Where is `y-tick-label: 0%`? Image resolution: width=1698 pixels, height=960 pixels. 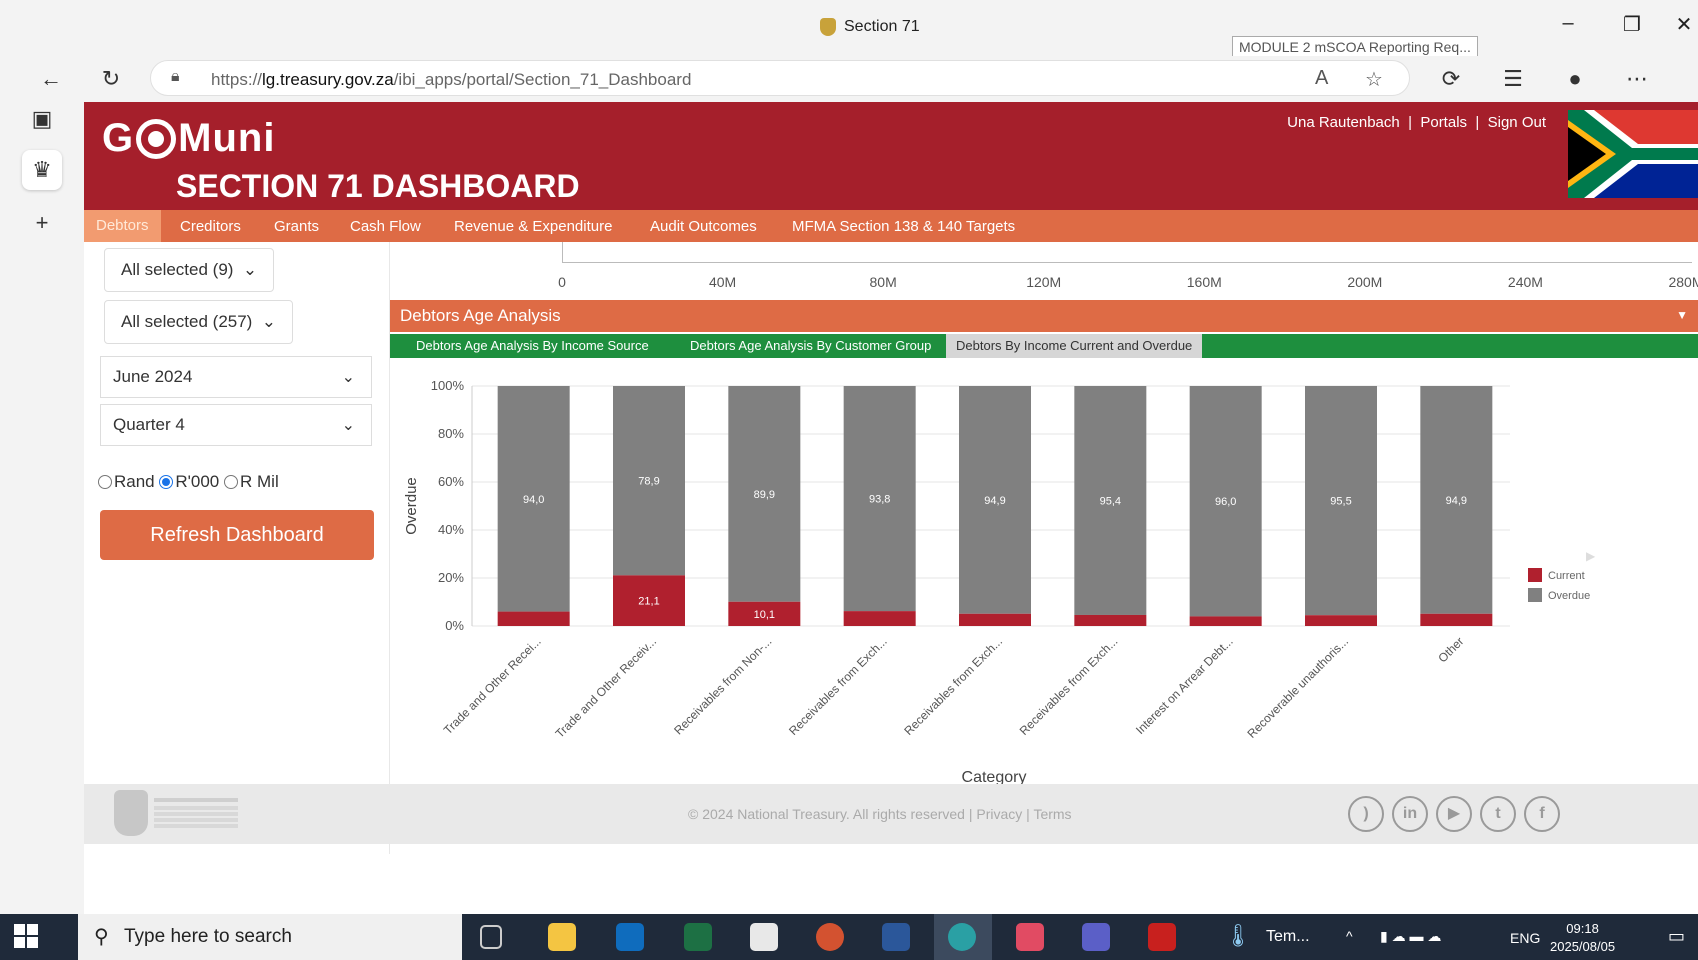 y-tick-label: 0% is located at coordinates (454, 625).